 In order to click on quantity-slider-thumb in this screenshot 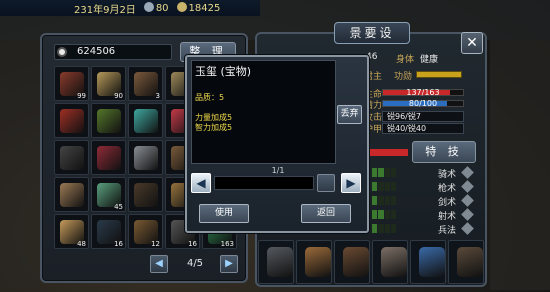, I will do `click(326, 183)`.